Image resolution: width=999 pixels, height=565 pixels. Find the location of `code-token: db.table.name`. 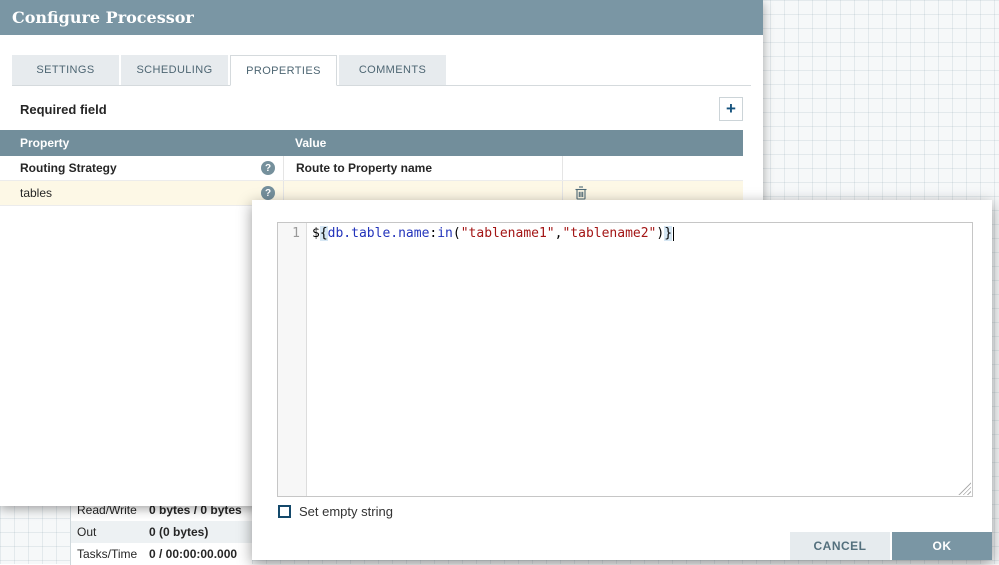

code-token: db.table.name is located at coordinates (378, 233).